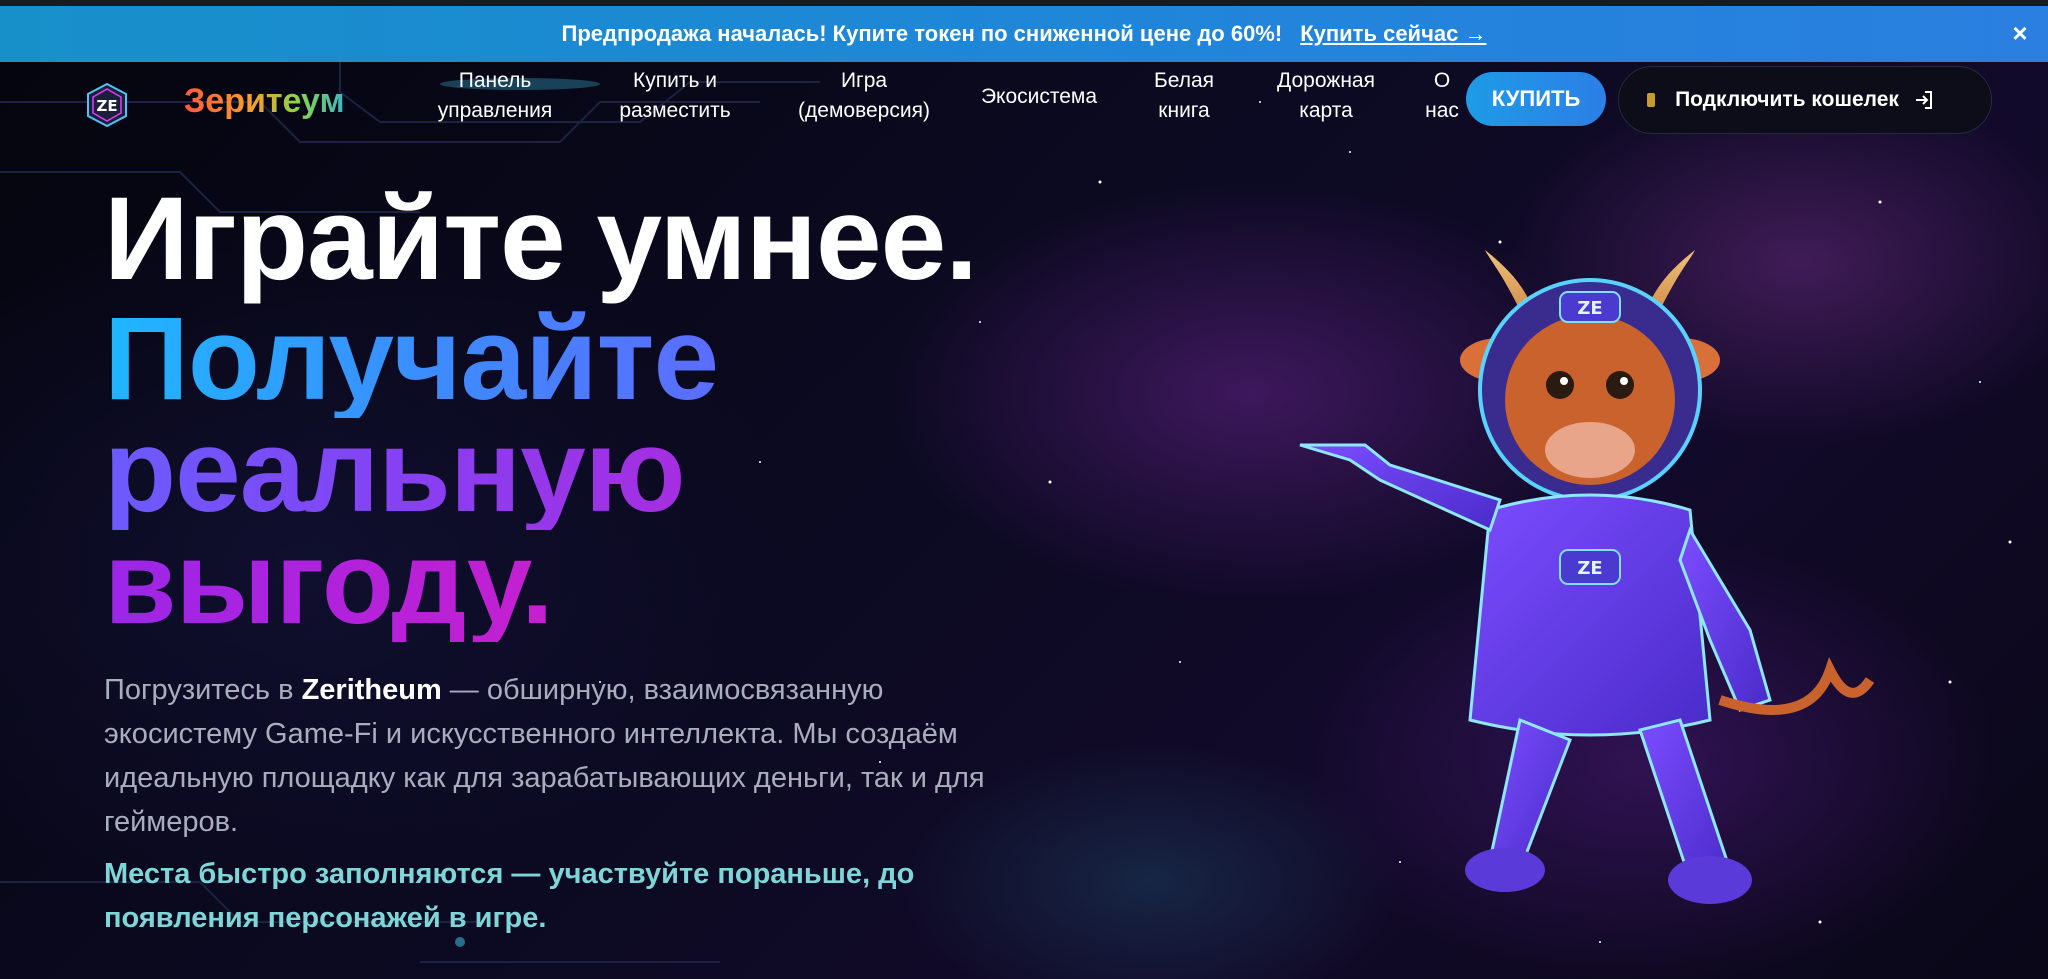 This screenshot has width=2048, height=979. What do you see at coordinates (1442, 80) in the screenshot?
I see `nav-label: О` at bounding box center [1442, 80].